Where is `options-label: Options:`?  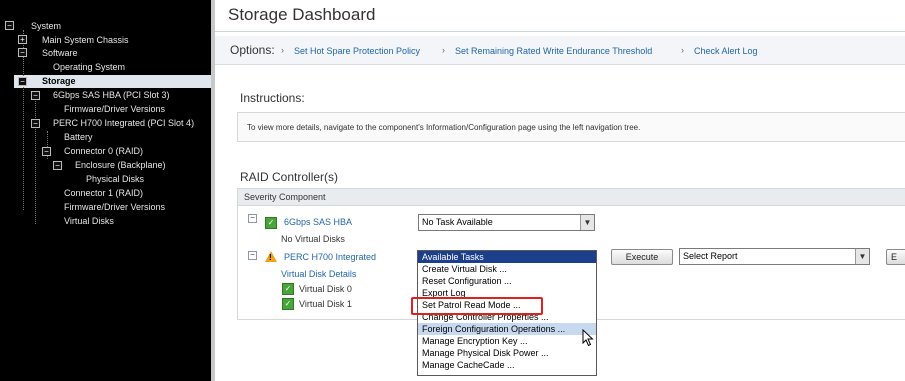
options-label: Options: is located at coordinates (252, 50).